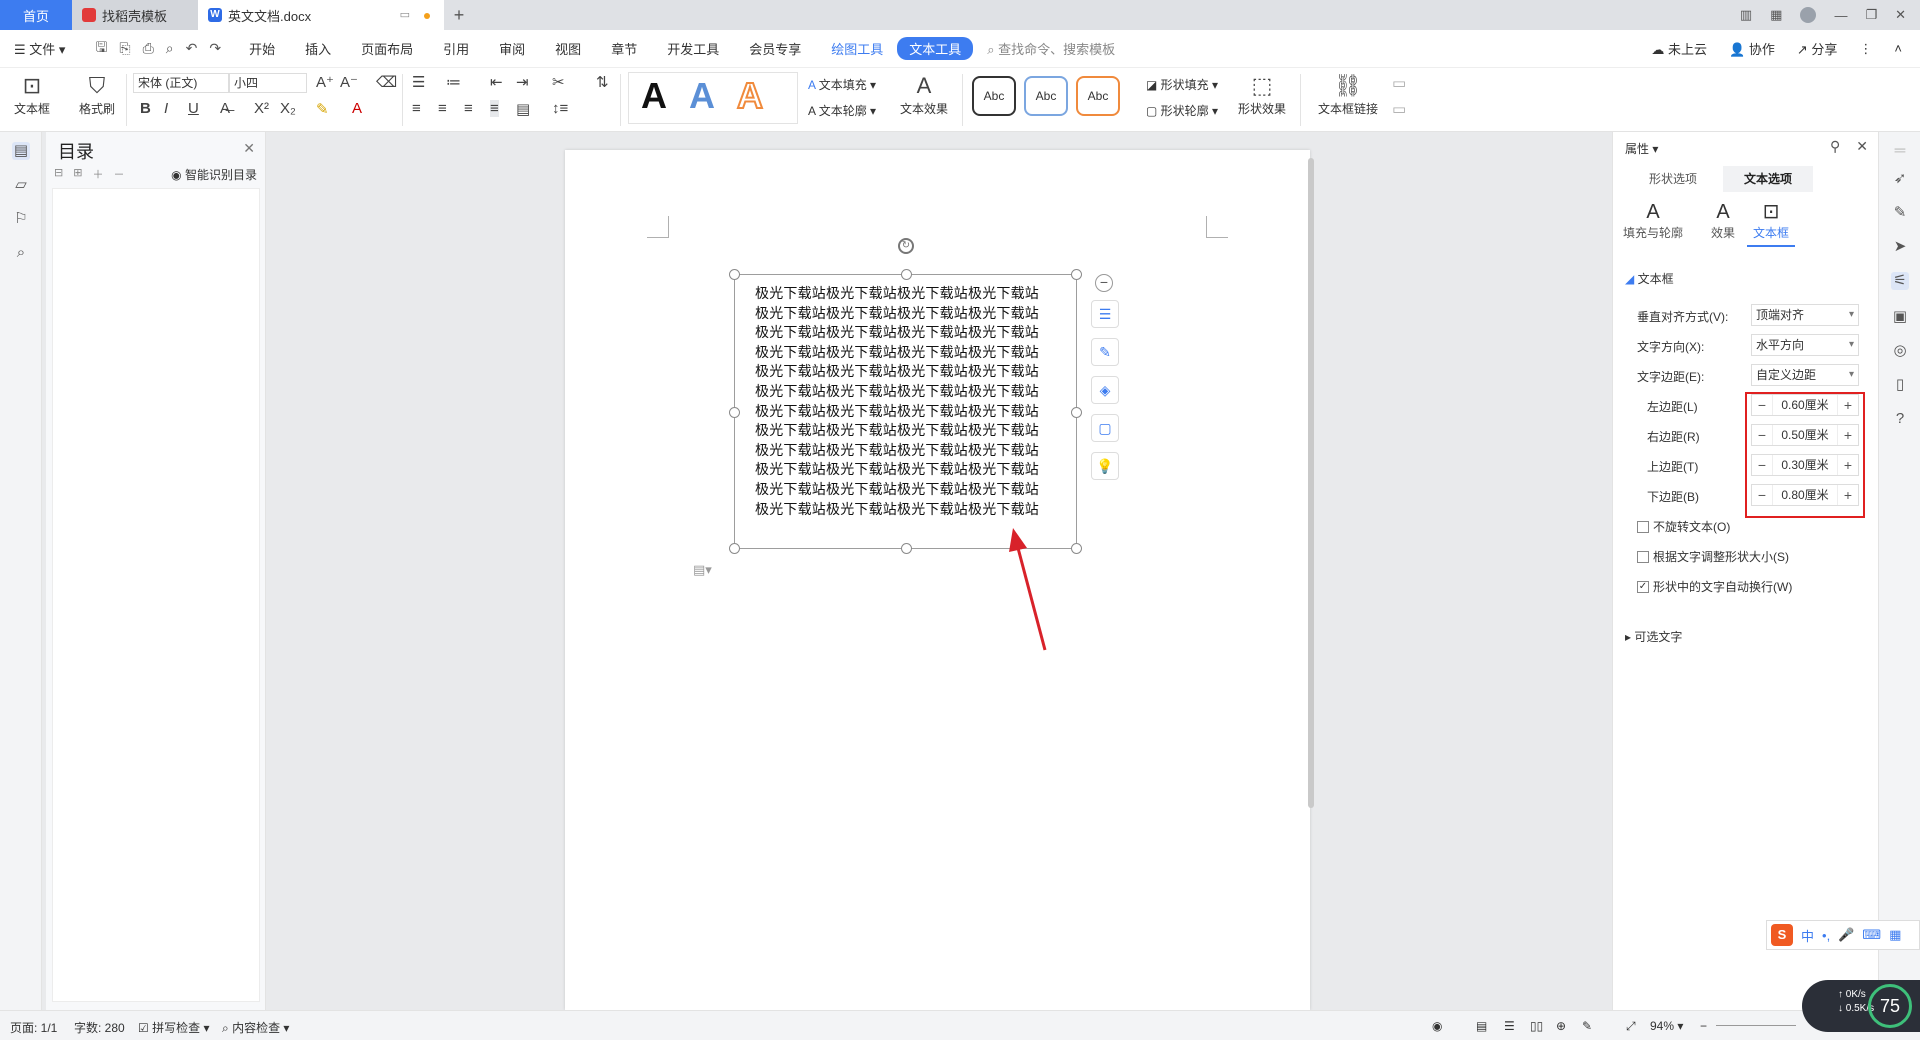  I want to click on tab-shape-options: 形状选项, so click(1673, 179).